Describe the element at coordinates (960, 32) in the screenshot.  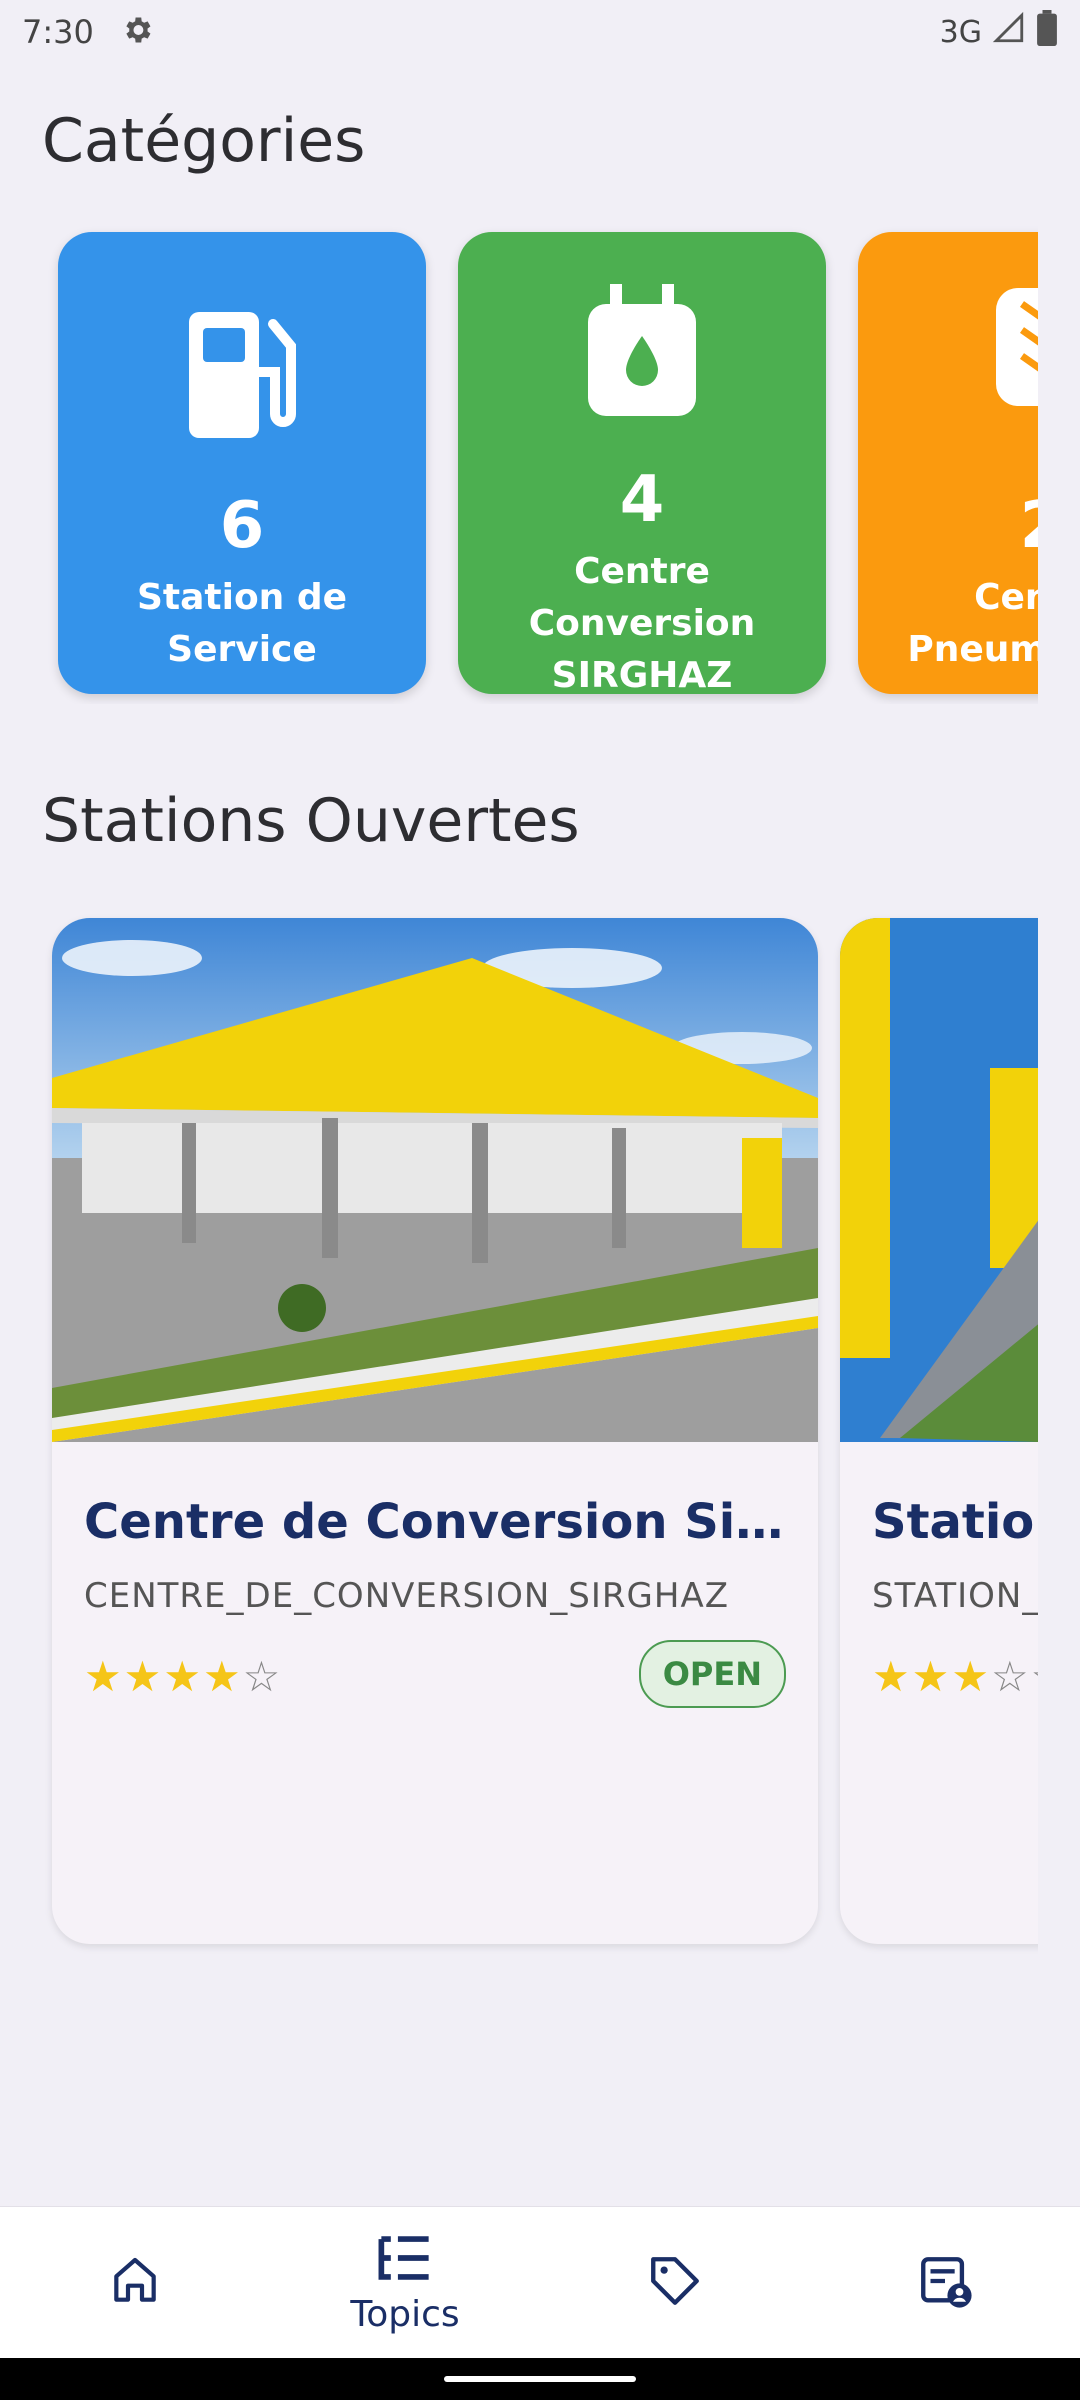
I see `network-type: 3G` at that location.